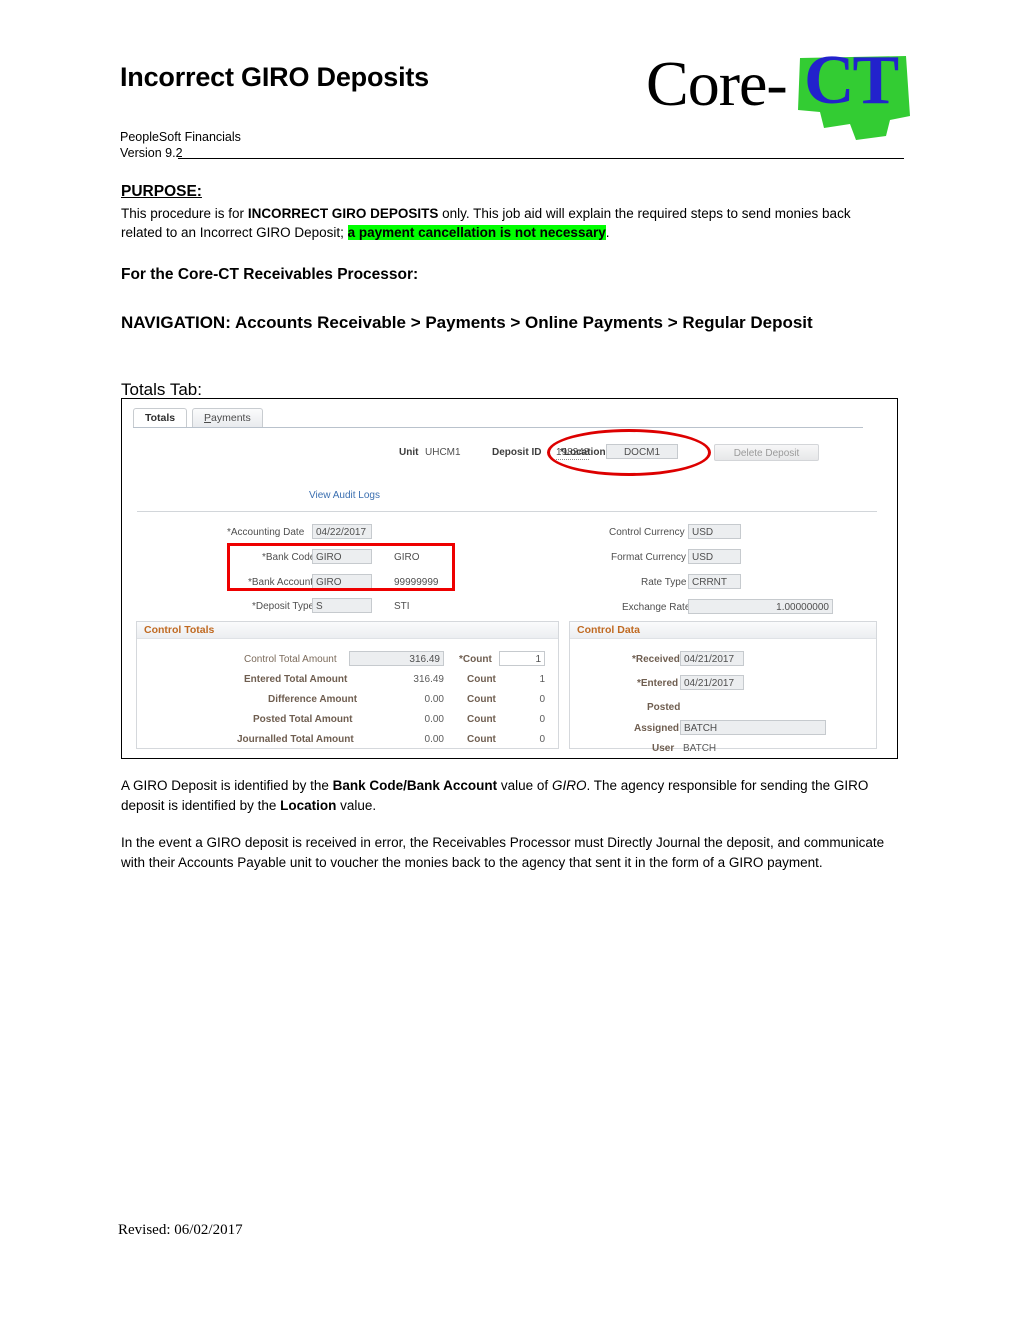 The image size is (1020, 1320). Describe the element at coordinates (760, 606) in the screenshot. I see `exchange-rate-input: 1.00000000` at that location.